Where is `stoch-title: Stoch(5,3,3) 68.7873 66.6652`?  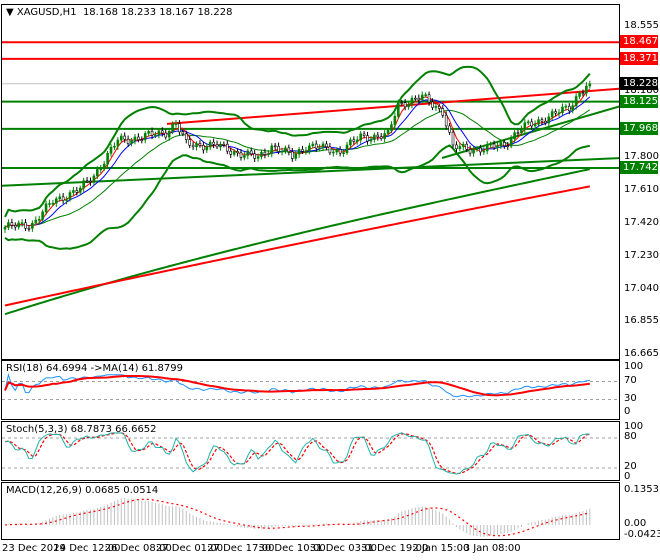 stoch-title: Stoch(5,3,3) 68.7873 66.6652 is located at coordinates (81, 429).